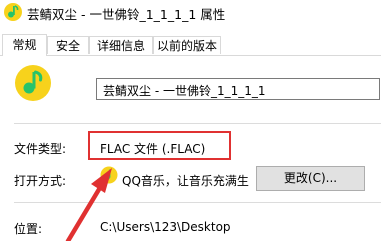 Image resolution: width=381 pixels, height=241 pixels. I want to click on tab-security: 安全, so click(68, 45).